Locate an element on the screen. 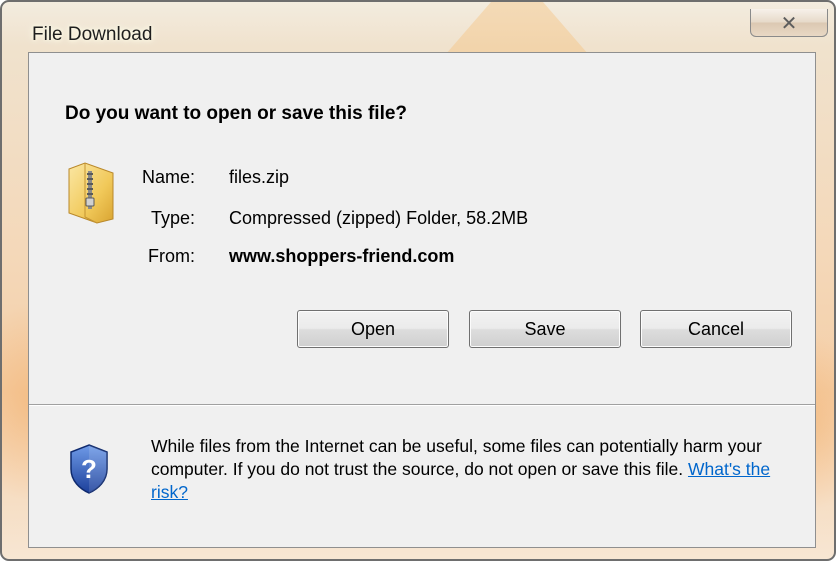  cancel-button: Cancel is located at coordinates (716, 329).